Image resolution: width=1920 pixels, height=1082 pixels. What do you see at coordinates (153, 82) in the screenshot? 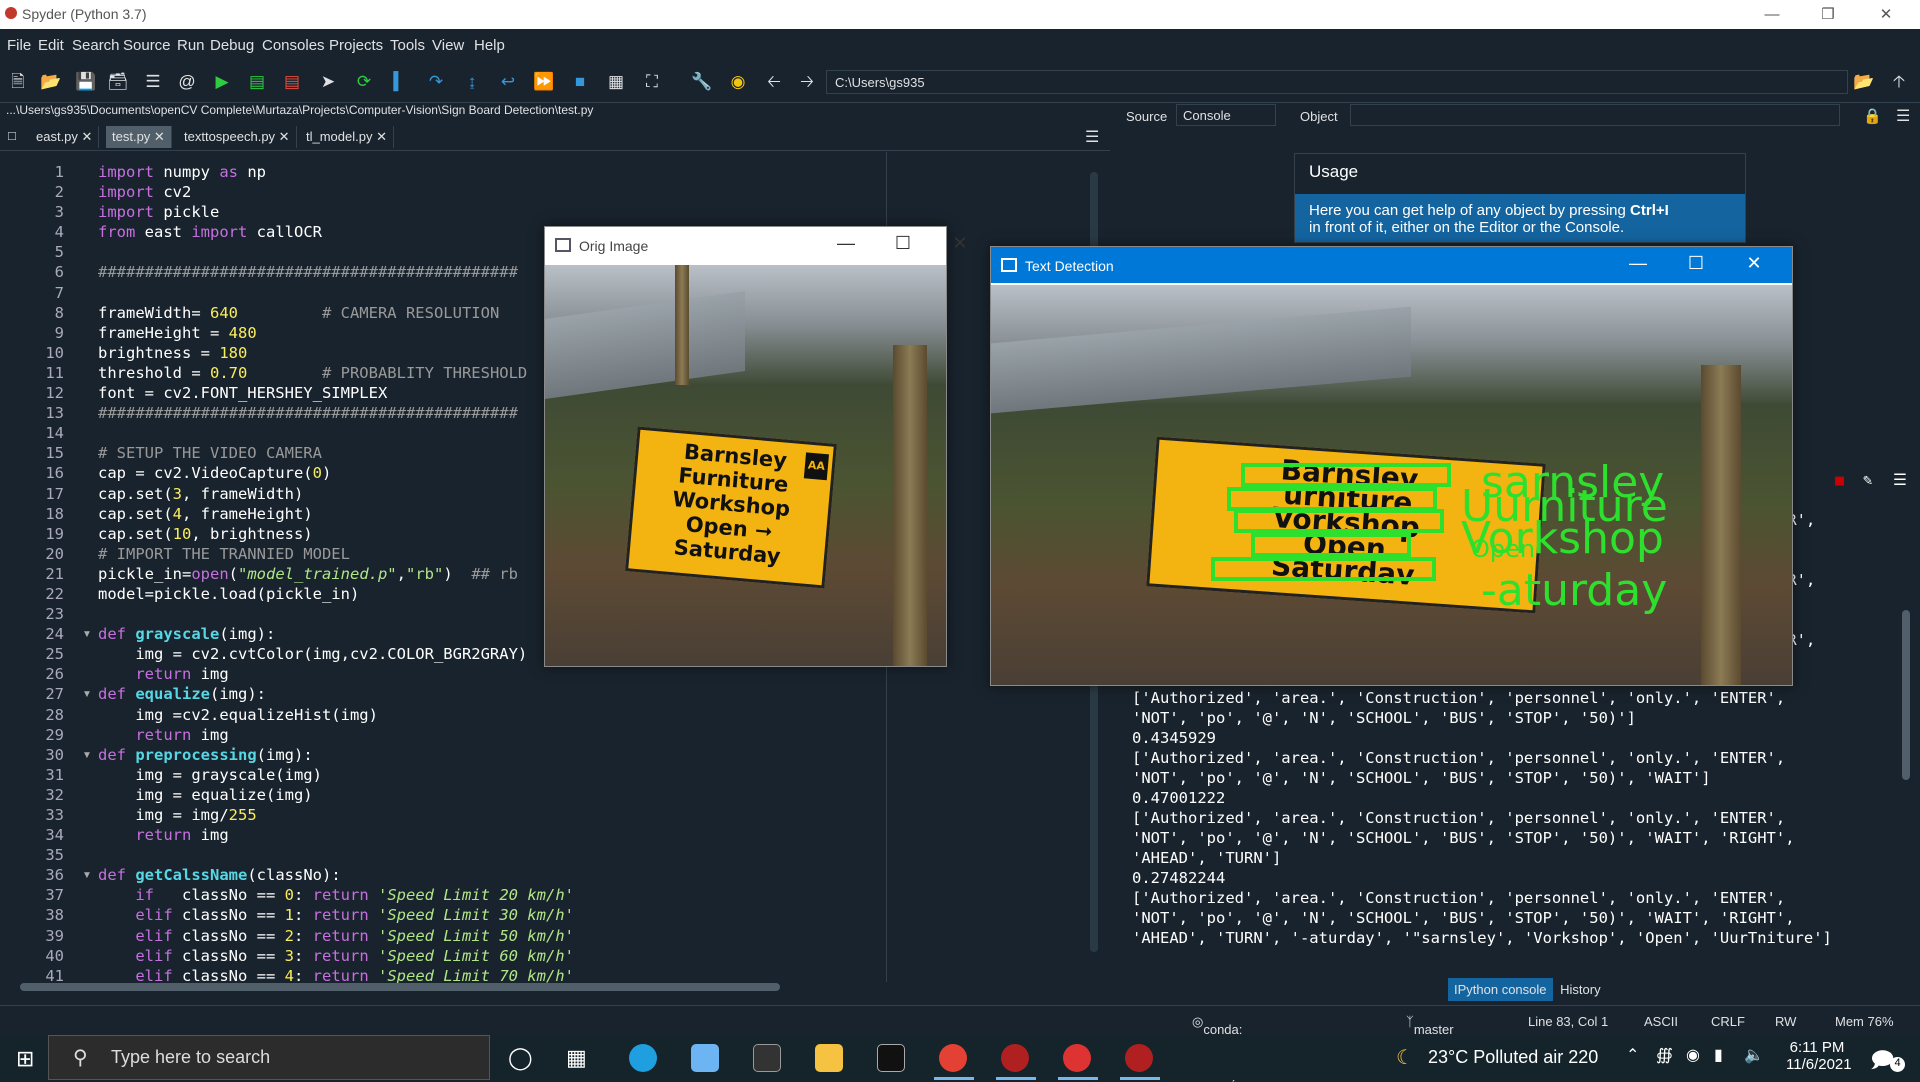
I see `outline-icon: ☰` at bounding box center [153, 82].